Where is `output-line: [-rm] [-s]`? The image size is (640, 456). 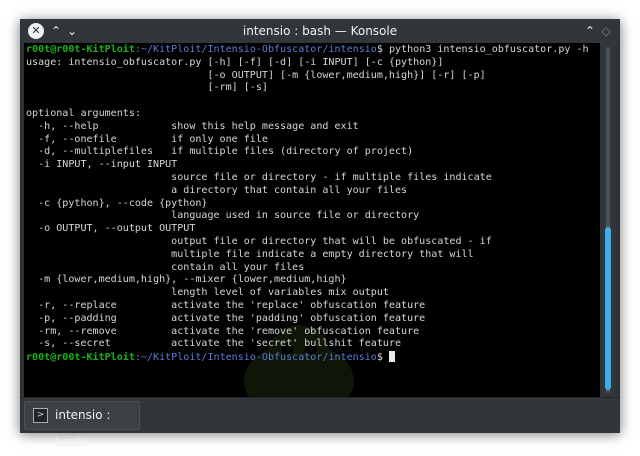 output-line: [-rm] [-s] is located at coordinates (147, 88).